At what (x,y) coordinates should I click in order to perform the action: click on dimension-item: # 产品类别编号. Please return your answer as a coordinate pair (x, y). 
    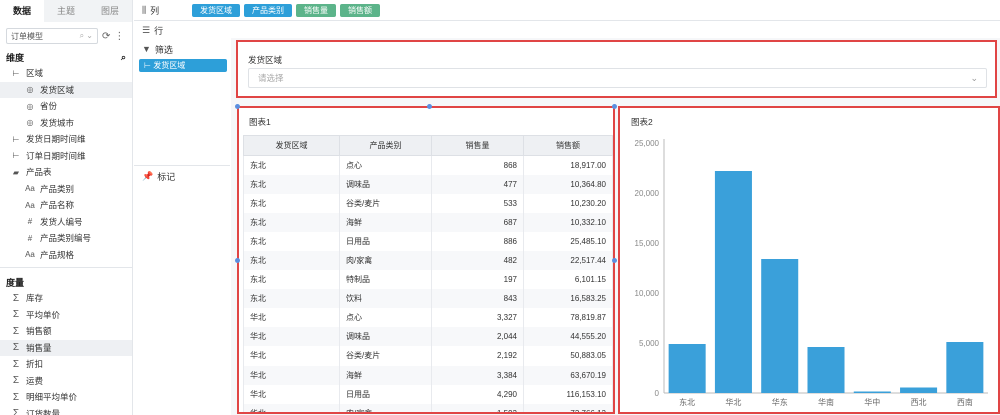
    Looking at the image, I should click on (66, 238).